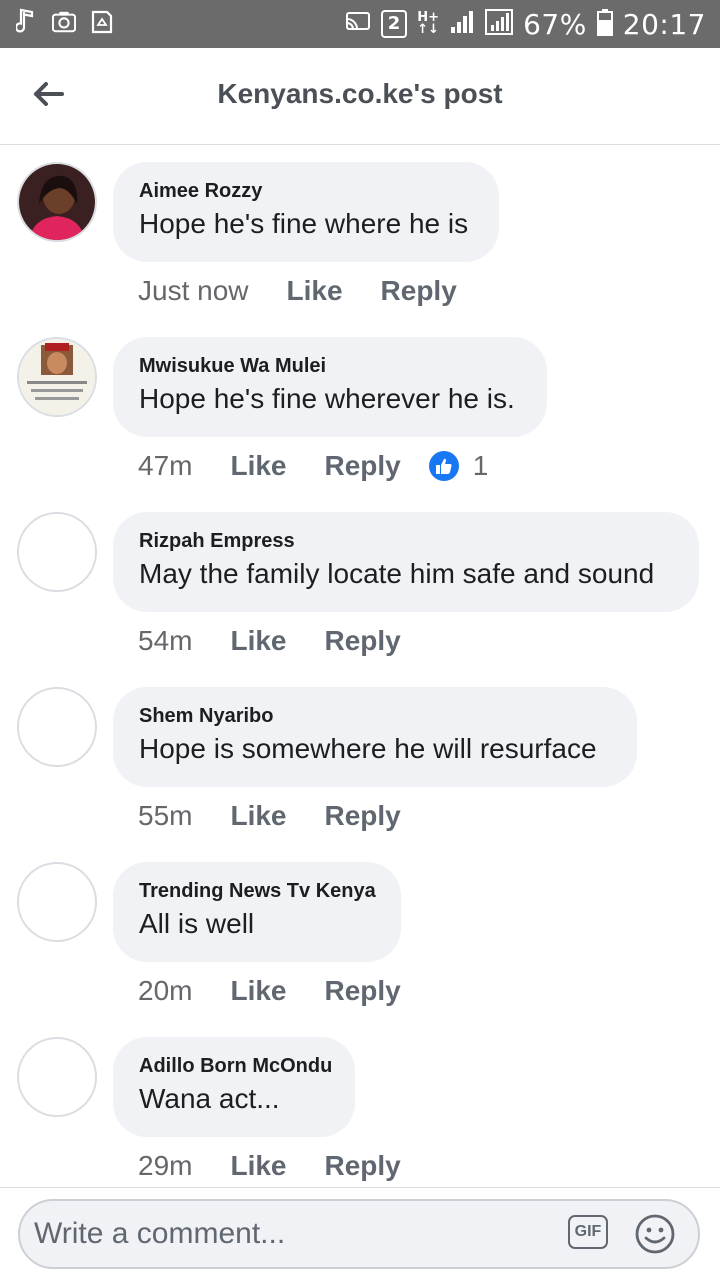  I want to click on comment-author: Adillo Born McOndu, so click(235, 1066).